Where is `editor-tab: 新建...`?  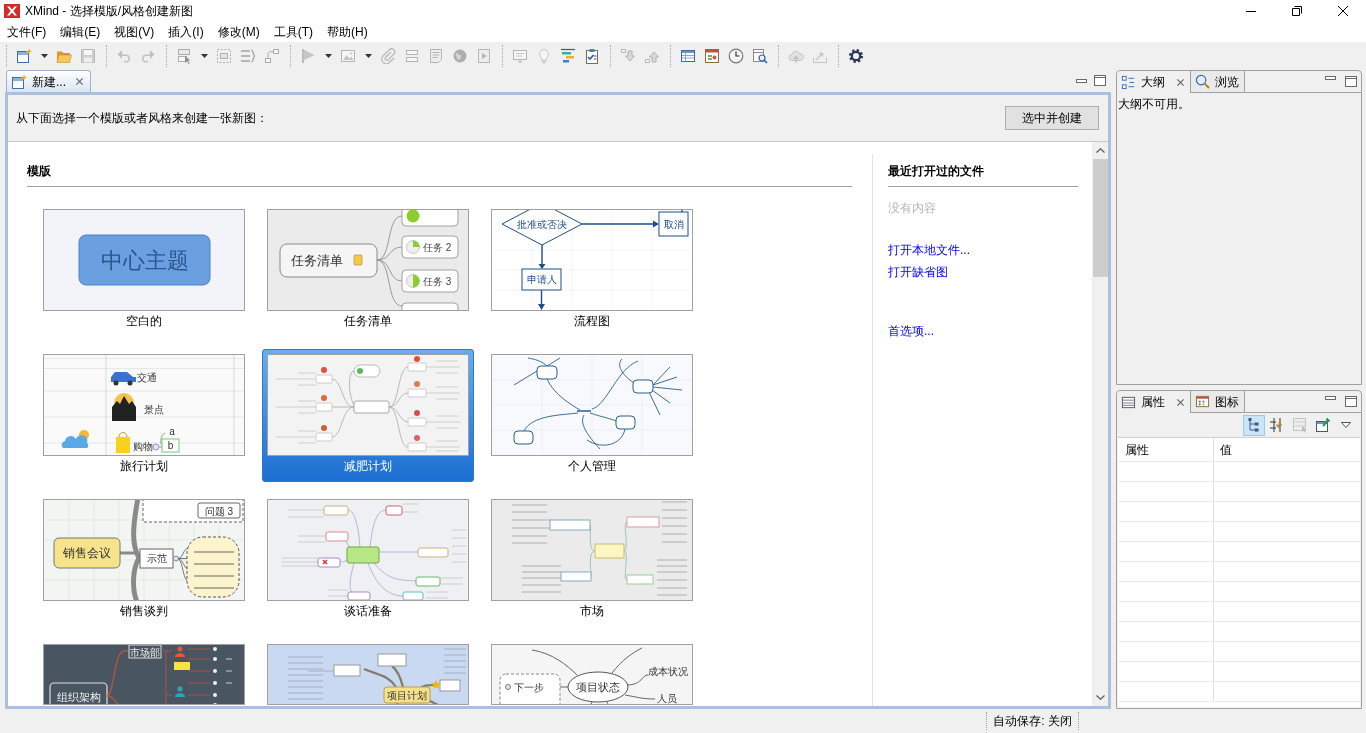
editor-tab: 新建... is located at coordinates (48, 81).